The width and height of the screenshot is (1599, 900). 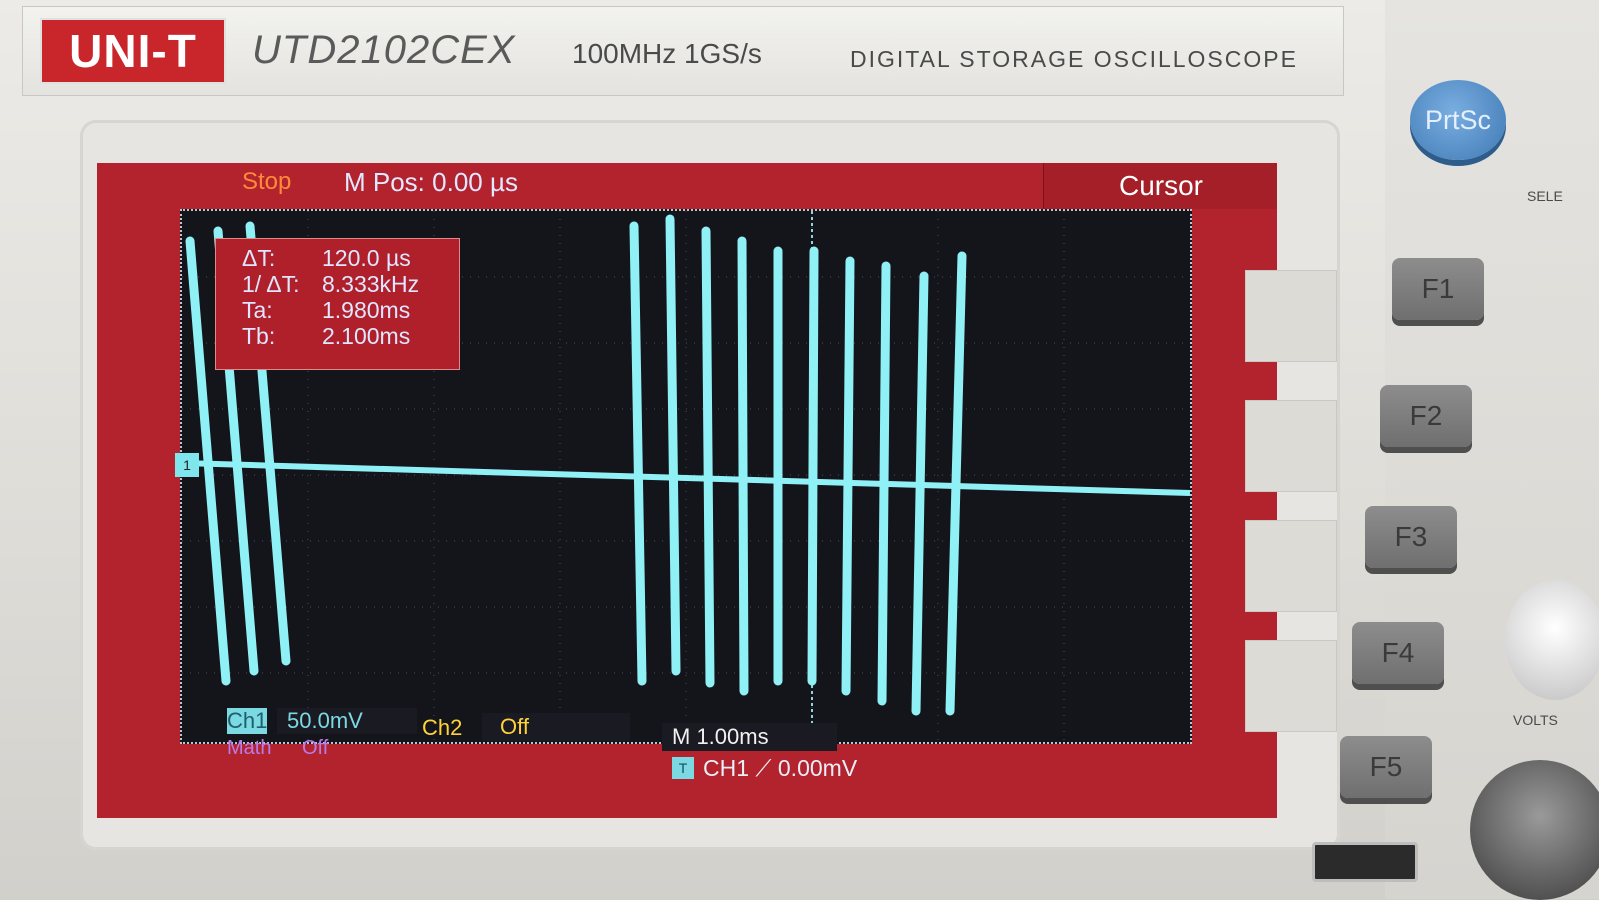 I want to click on measurement-value: 2.100ms, so click(x=366, y=336).